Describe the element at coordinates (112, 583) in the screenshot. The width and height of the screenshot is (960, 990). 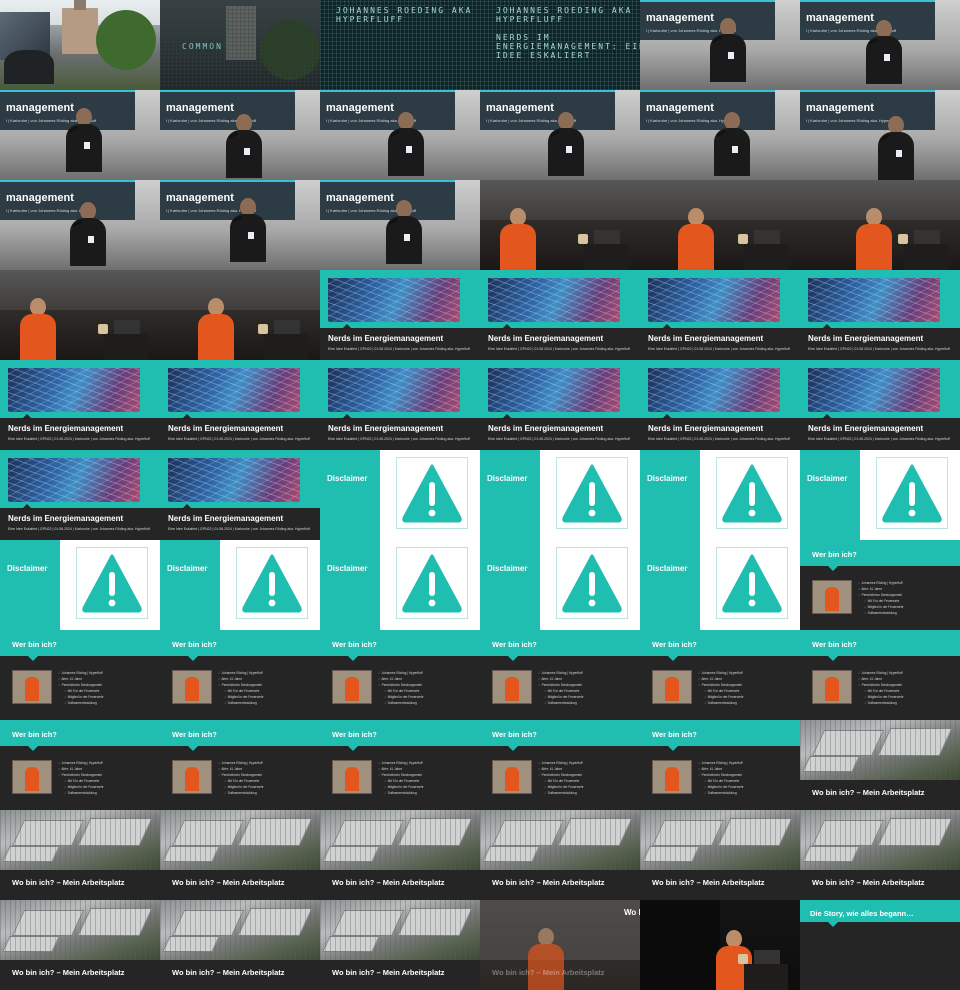
I see `warning-triangle-icon` at that location.